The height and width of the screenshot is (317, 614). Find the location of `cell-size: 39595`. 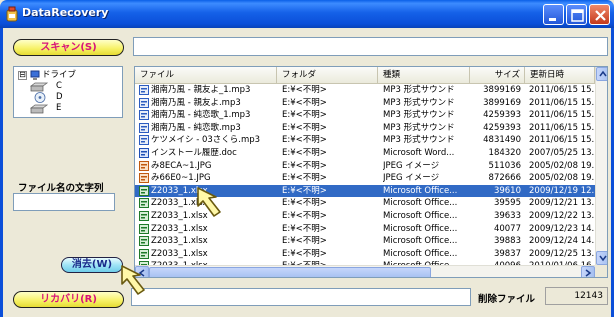

cell-size: 39595 is located at coordinates (507, 203).